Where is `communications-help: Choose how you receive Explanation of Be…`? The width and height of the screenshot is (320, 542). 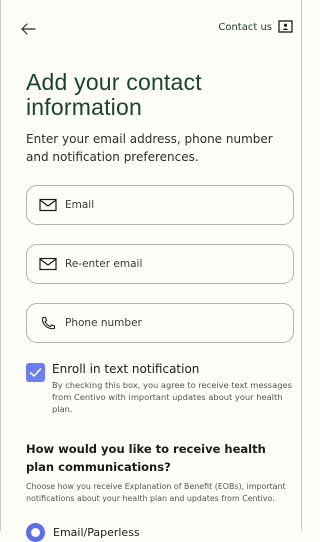 communications-help: Choose how you receive Explanation of Be… is located at coordinates (156, 492).